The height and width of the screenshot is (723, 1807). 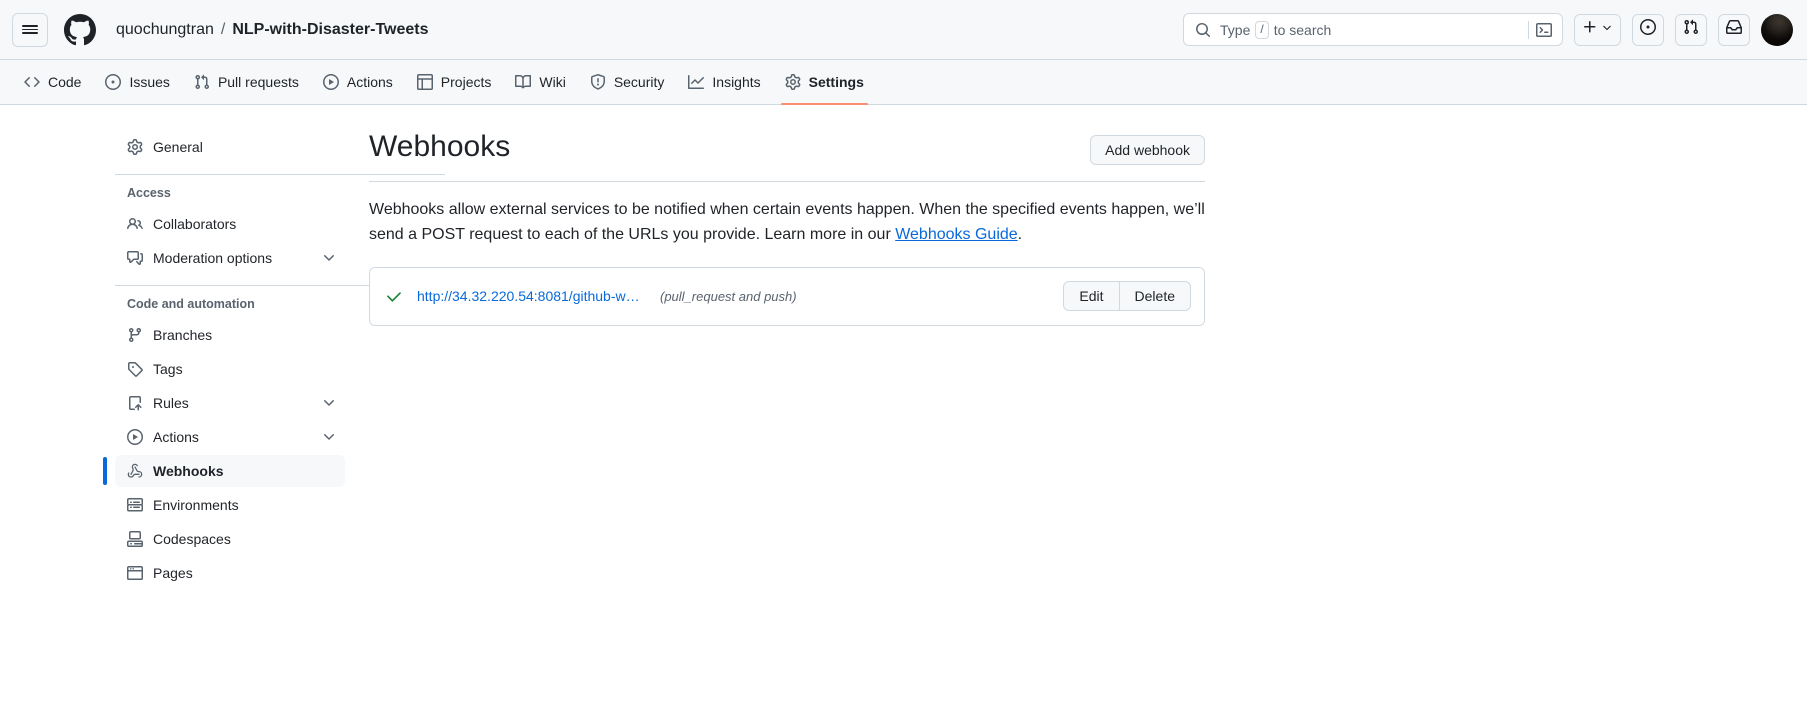 I want to click on webhook-events: (pull_request and push), so click(x=728, y=296).